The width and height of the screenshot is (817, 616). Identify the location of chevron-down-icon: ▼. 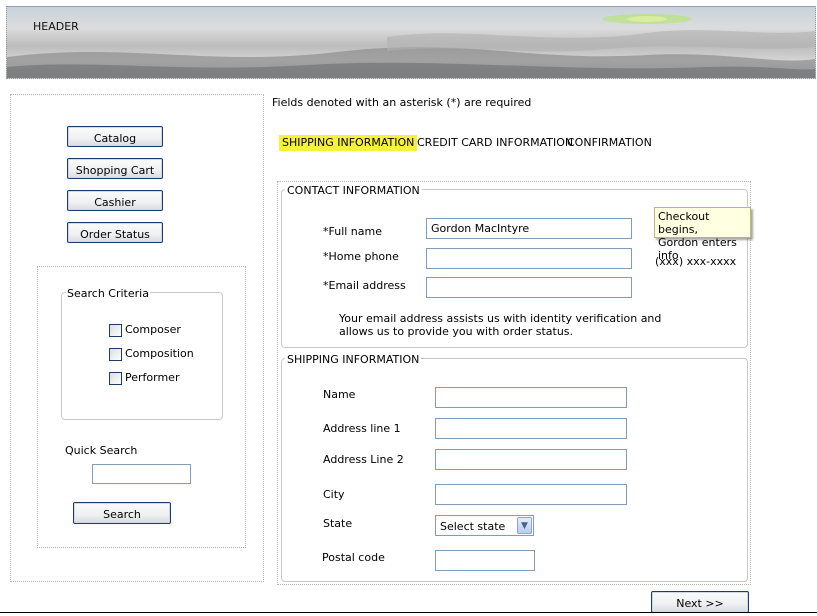
(524, 525).